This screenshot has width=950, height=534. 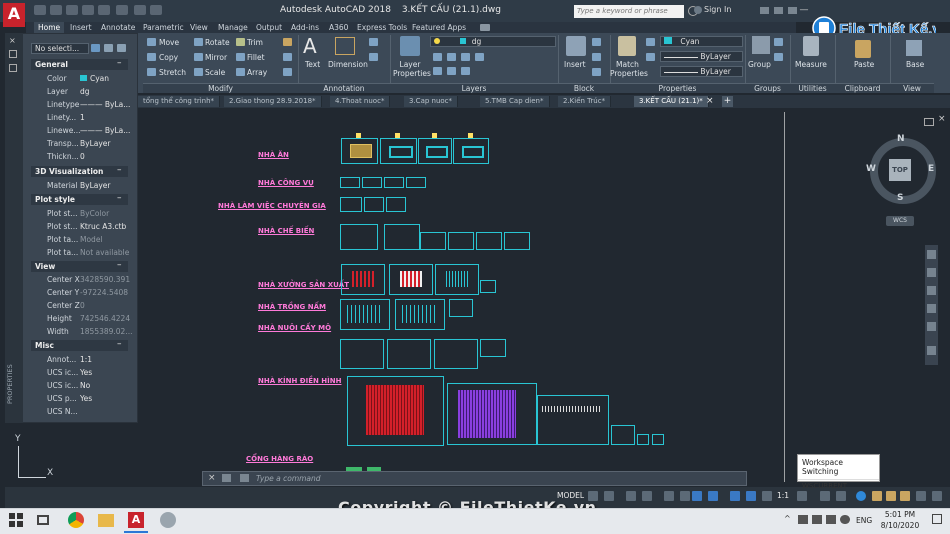 I want to click on a360-icon, so click(x=778, y=10).